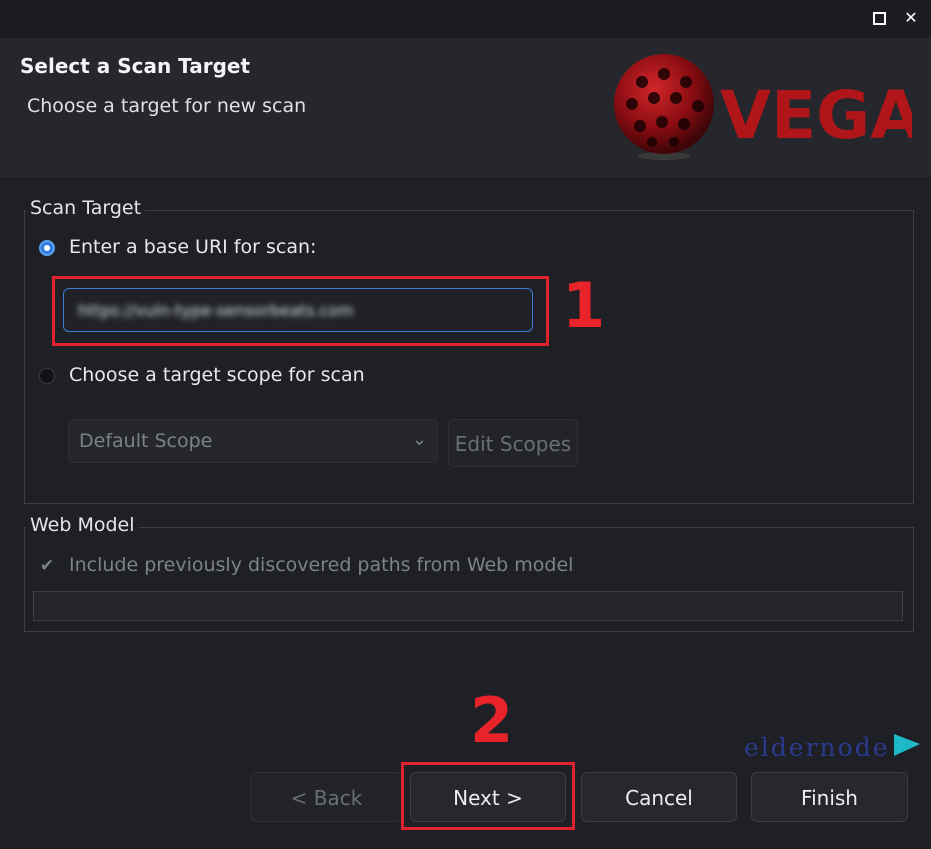 This screenshot has width=931, height=849. Describe the element at coordinates (492, 720) in the screenshot. I see `step2-number: 2` at that location.